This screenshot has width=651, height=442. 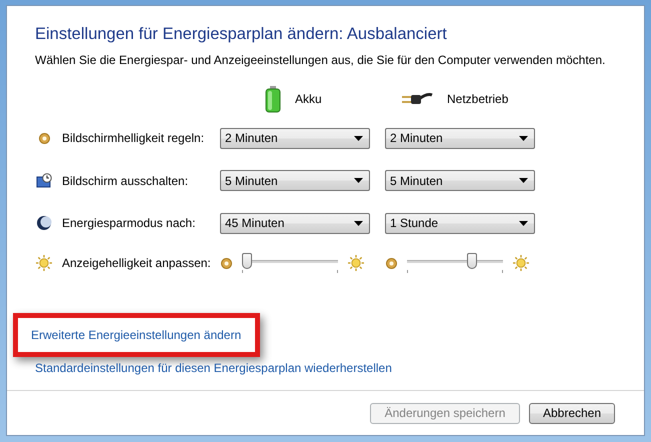 What do you see at coordinates (44, 223) in the screenshot?
I see `moon-icon` at bounding box center [44, 223].